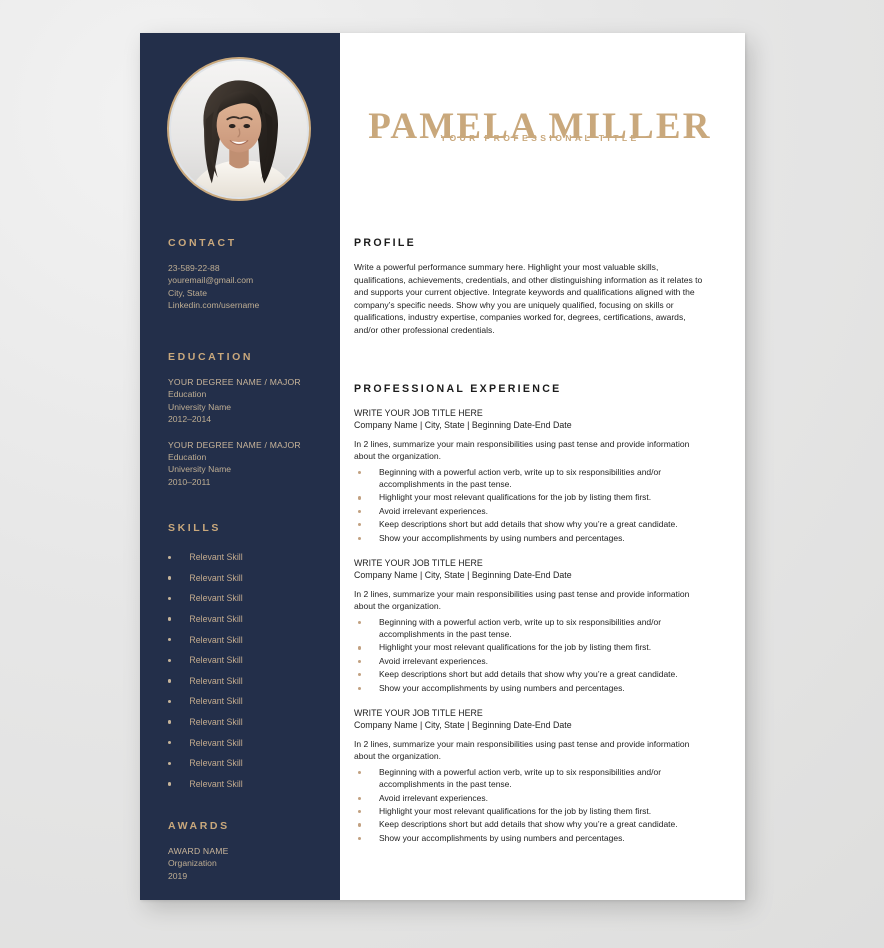 The width and height of the screenshot is (884, 948). Describe the element at coordinates (198, 851) in the screenshot. I see `award-name: AWARD NAME` at that location.